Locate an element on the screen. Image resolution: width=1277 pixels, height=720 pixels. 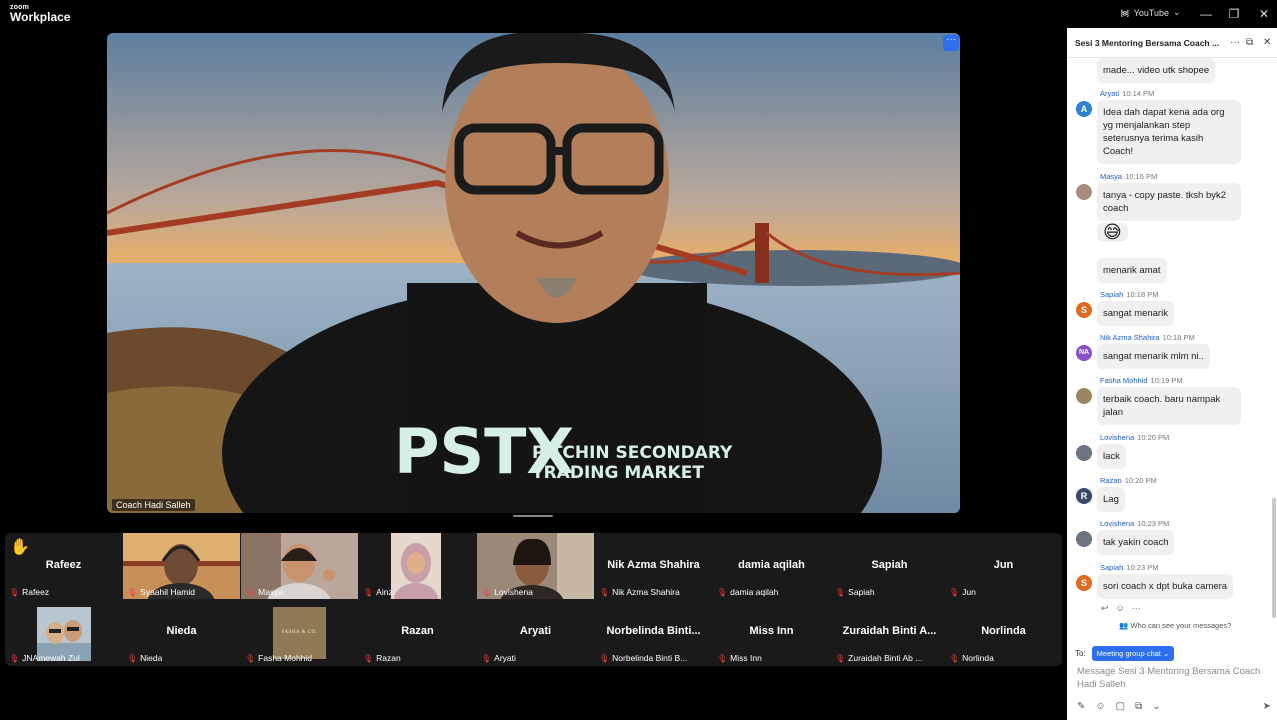
send-icon: ➤ is located at coordinates (1267, 706).